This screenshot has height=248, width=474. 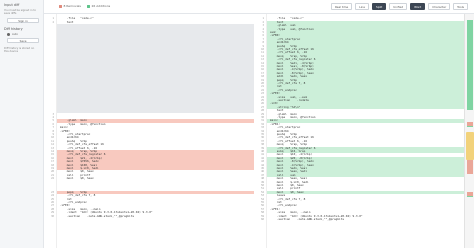 What do you see at coordinates (155, 68) in the screenshot?
I see `filler-block` at bounding box center [155, 68].